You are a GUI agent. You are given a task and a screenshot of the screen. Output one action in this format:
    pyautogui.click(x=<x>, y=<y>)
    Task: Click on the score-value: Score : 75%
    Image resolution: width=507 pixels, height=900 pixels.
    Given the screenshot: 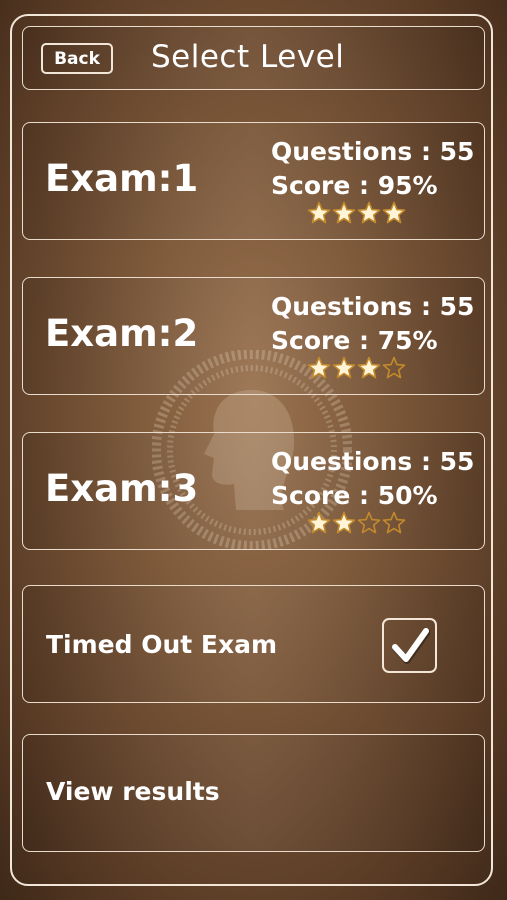 What is the action you would take?
    pyautogui.click(x=354, y=340)
    